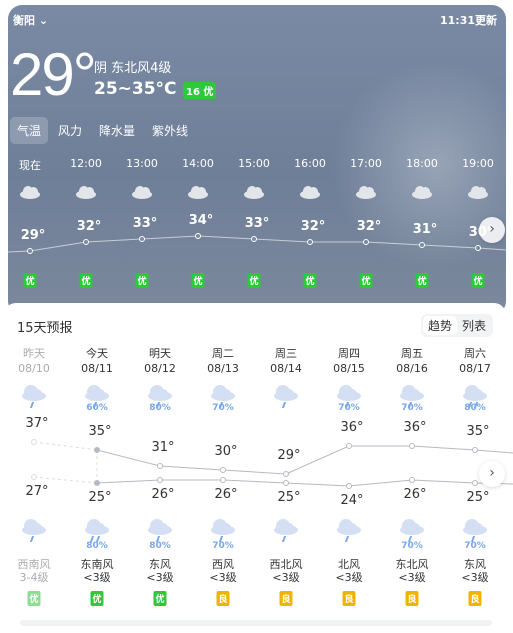  What do you see at coordinates (256, 623) in the screenshot?
I see `scrollbar` at bounding box center [256, 623].